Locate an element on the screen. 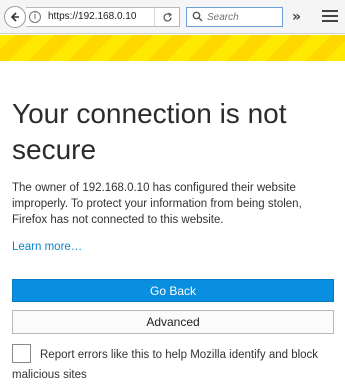 The width and height of the screenshot is (345, 386). overflow-button: » is located at coordinates (296, 17).